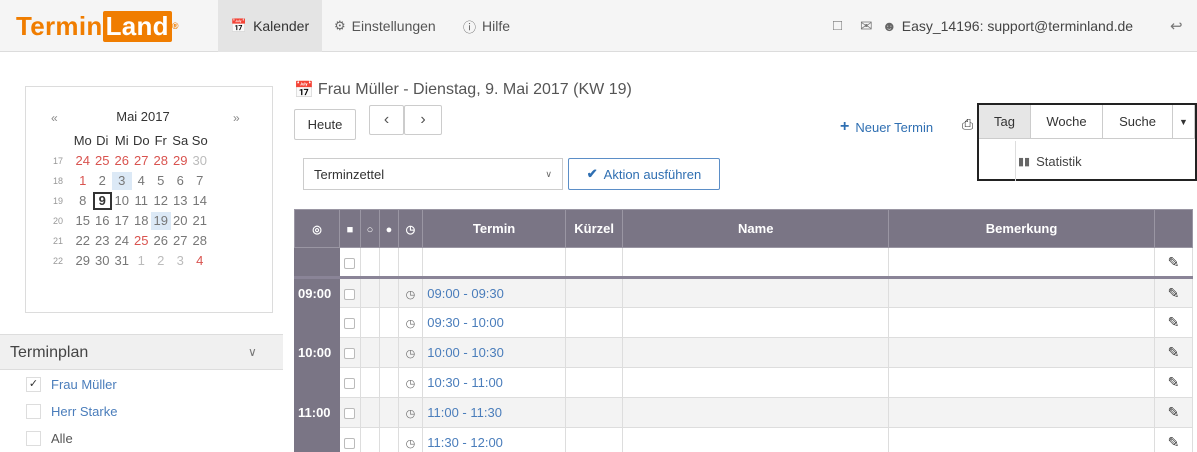 The width and height of the screenshot is (1197, 452). What do you see at coordinates (71, 411) in the screenshot?
I see `terminplan-item-herr-starke: Herr Starke` at bounding box center [71, 411].